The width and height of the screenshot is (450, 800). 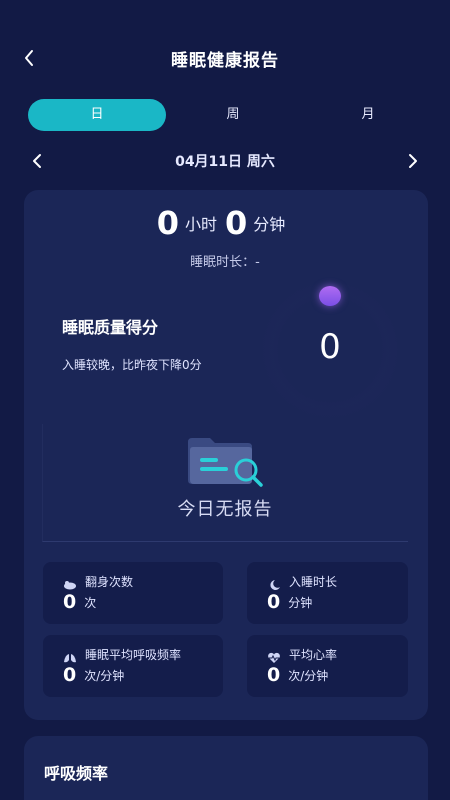 I want to click on duration-hours-unit: 小时, so click(x=200, y=224).